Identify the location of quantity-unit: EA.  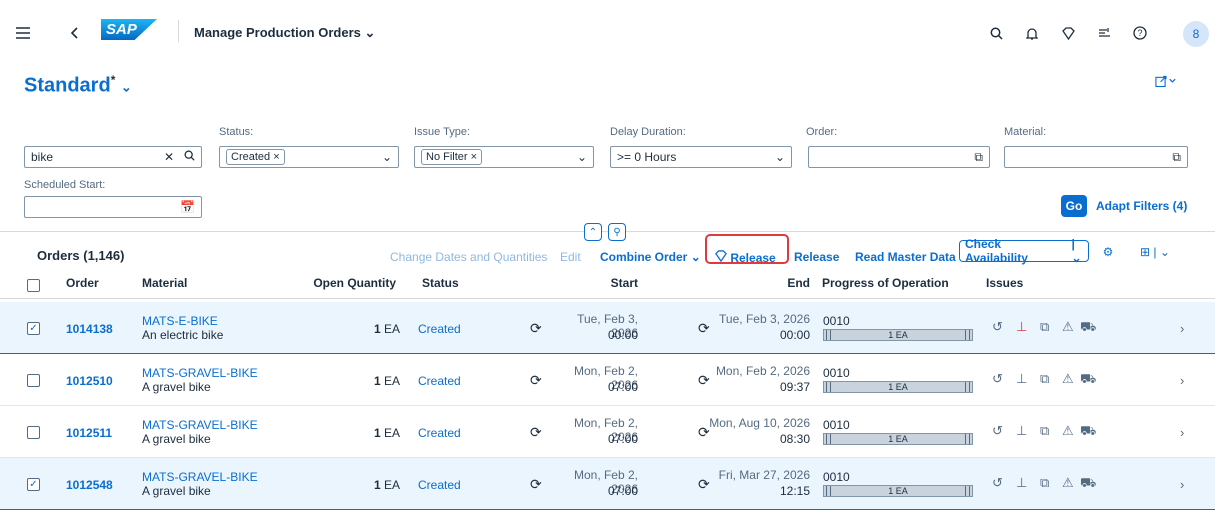
(391, 485).